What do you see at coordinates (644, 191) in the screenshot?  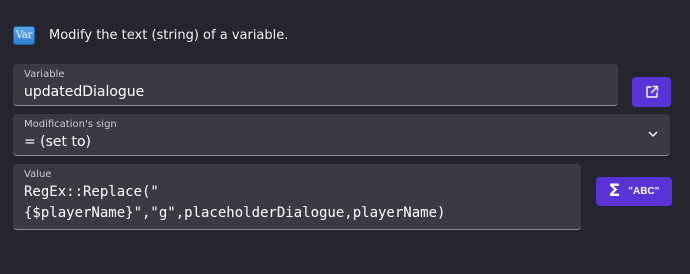 I see `string-expression-label: "ABC"` at bounding box center [644, 191].